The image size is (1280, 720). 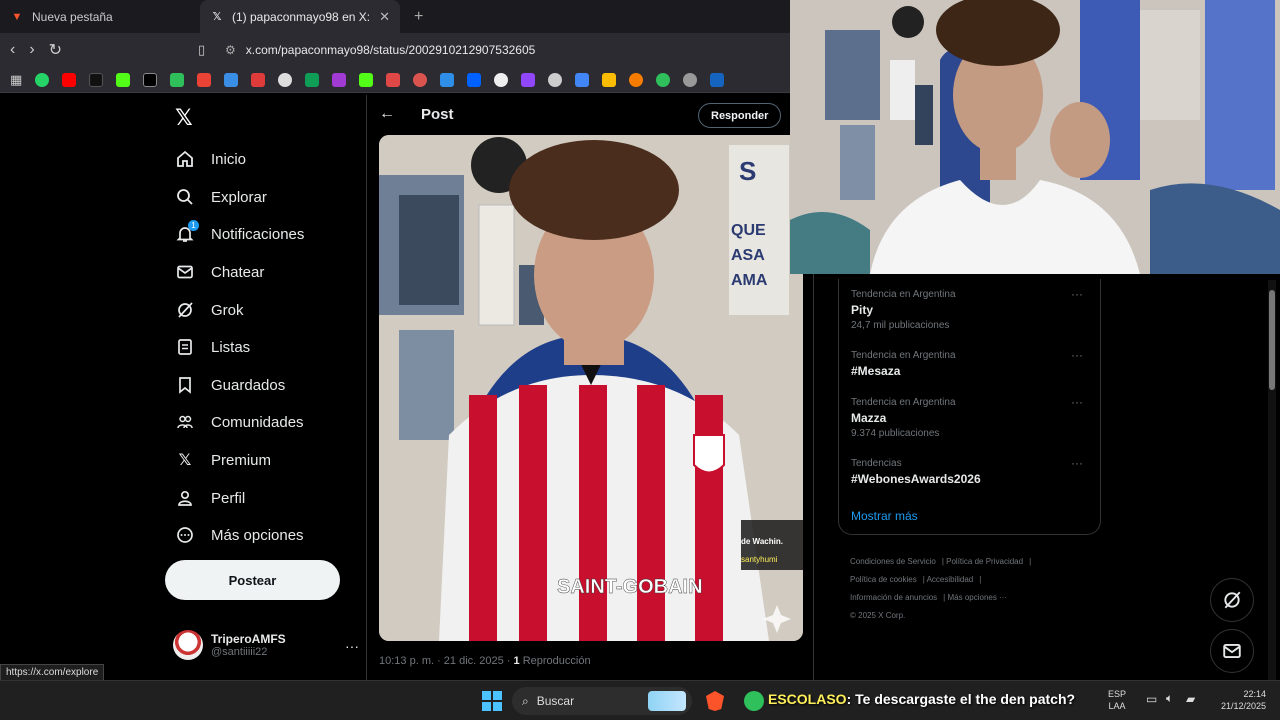 What do you see at coordinates (602, 701) in the screenshot?
I see `taskbar-search: ⌕ Buscar` at bounding box center [602, 701].